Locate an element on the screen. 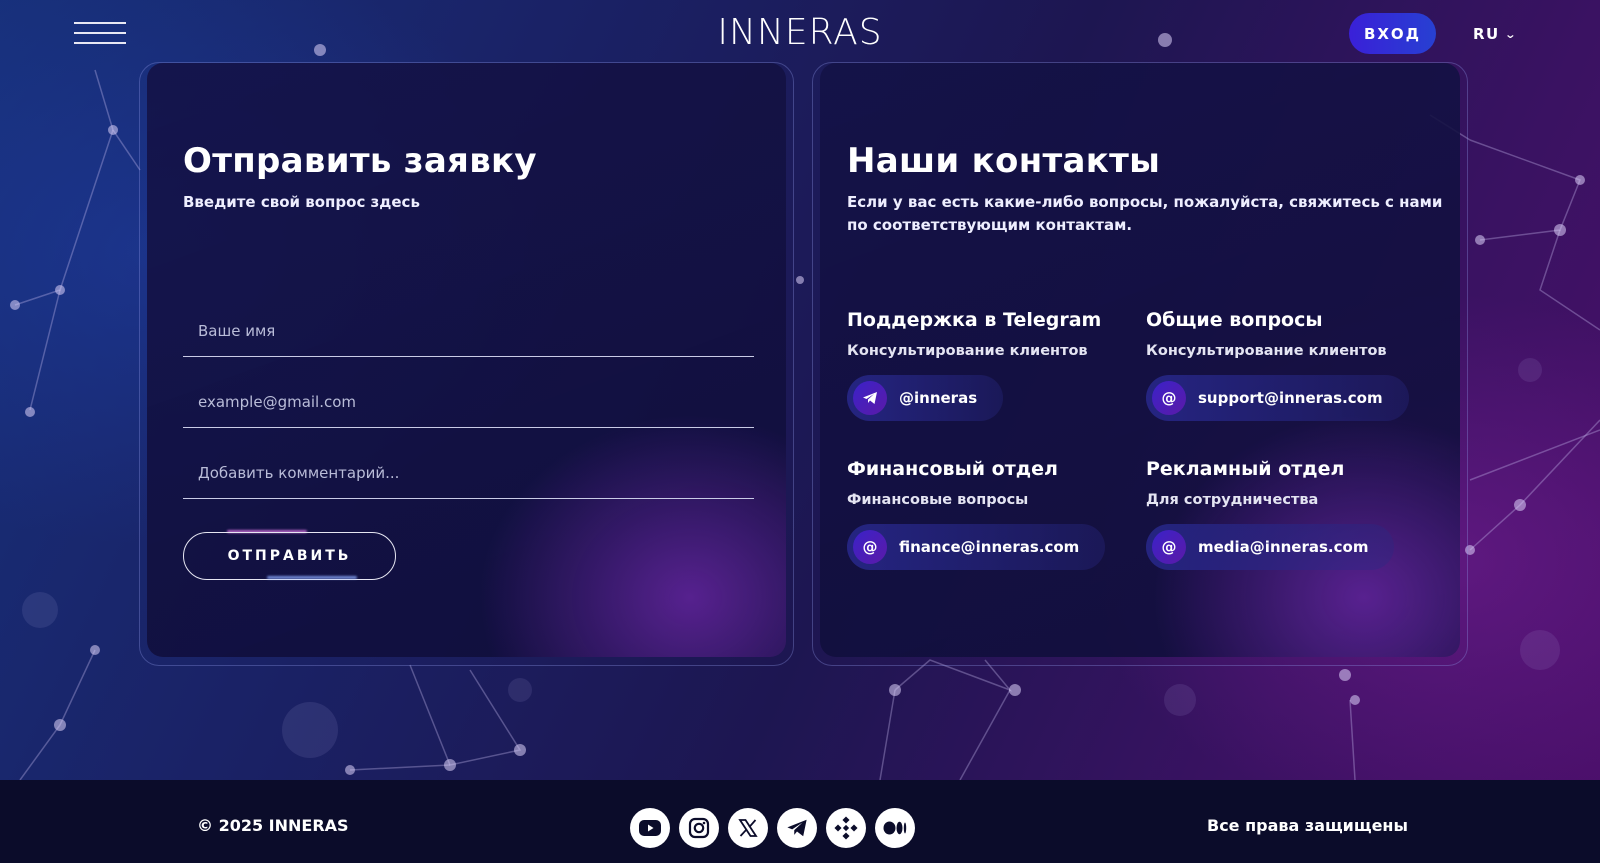 This screenshot has width=1600, height=863. contact-title: Поддержка в Telegram is located at coordinates (974, 320).